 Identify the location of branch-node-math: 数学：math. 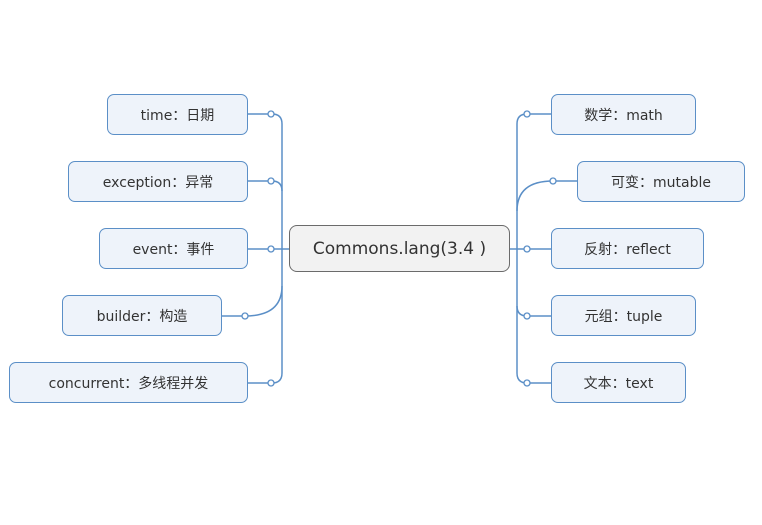
(623, 114).